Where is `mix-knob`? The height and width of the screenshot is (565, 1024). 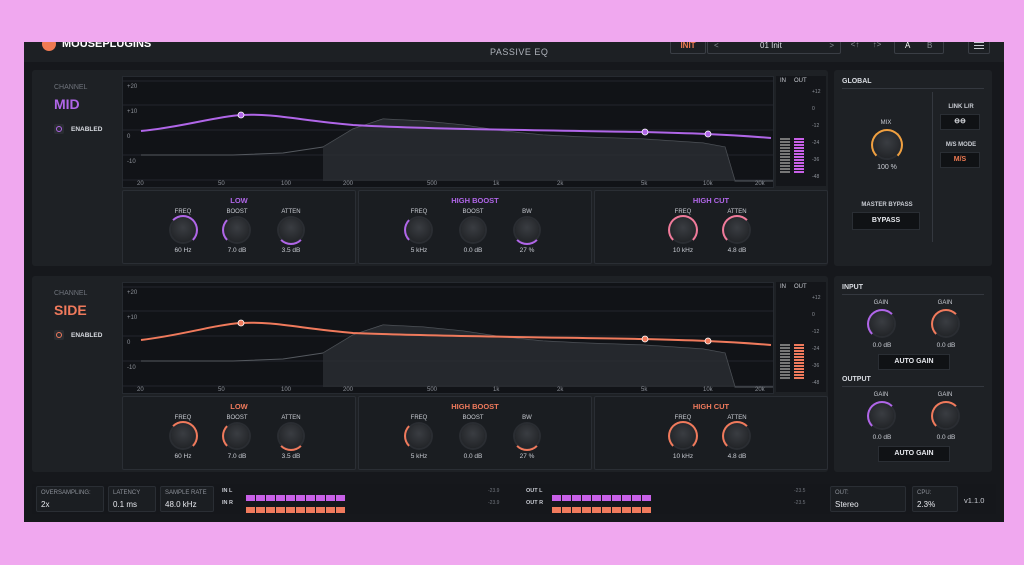 mix-knob is located at coordinates (887, 145).